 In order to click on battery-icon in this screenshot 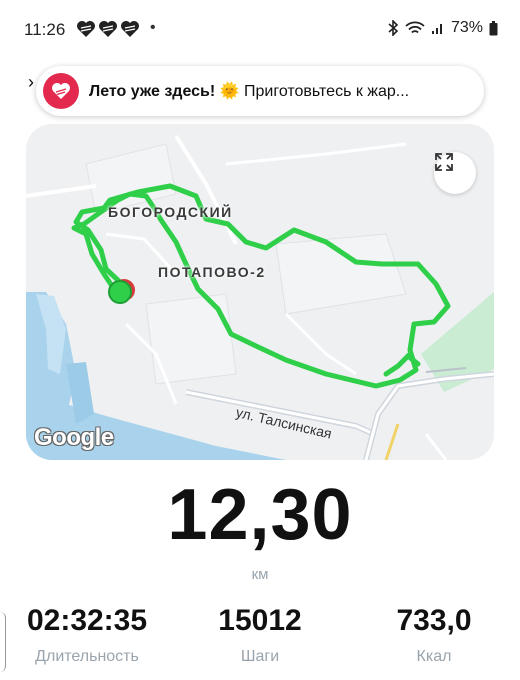, I will do `click(493, 27)`.